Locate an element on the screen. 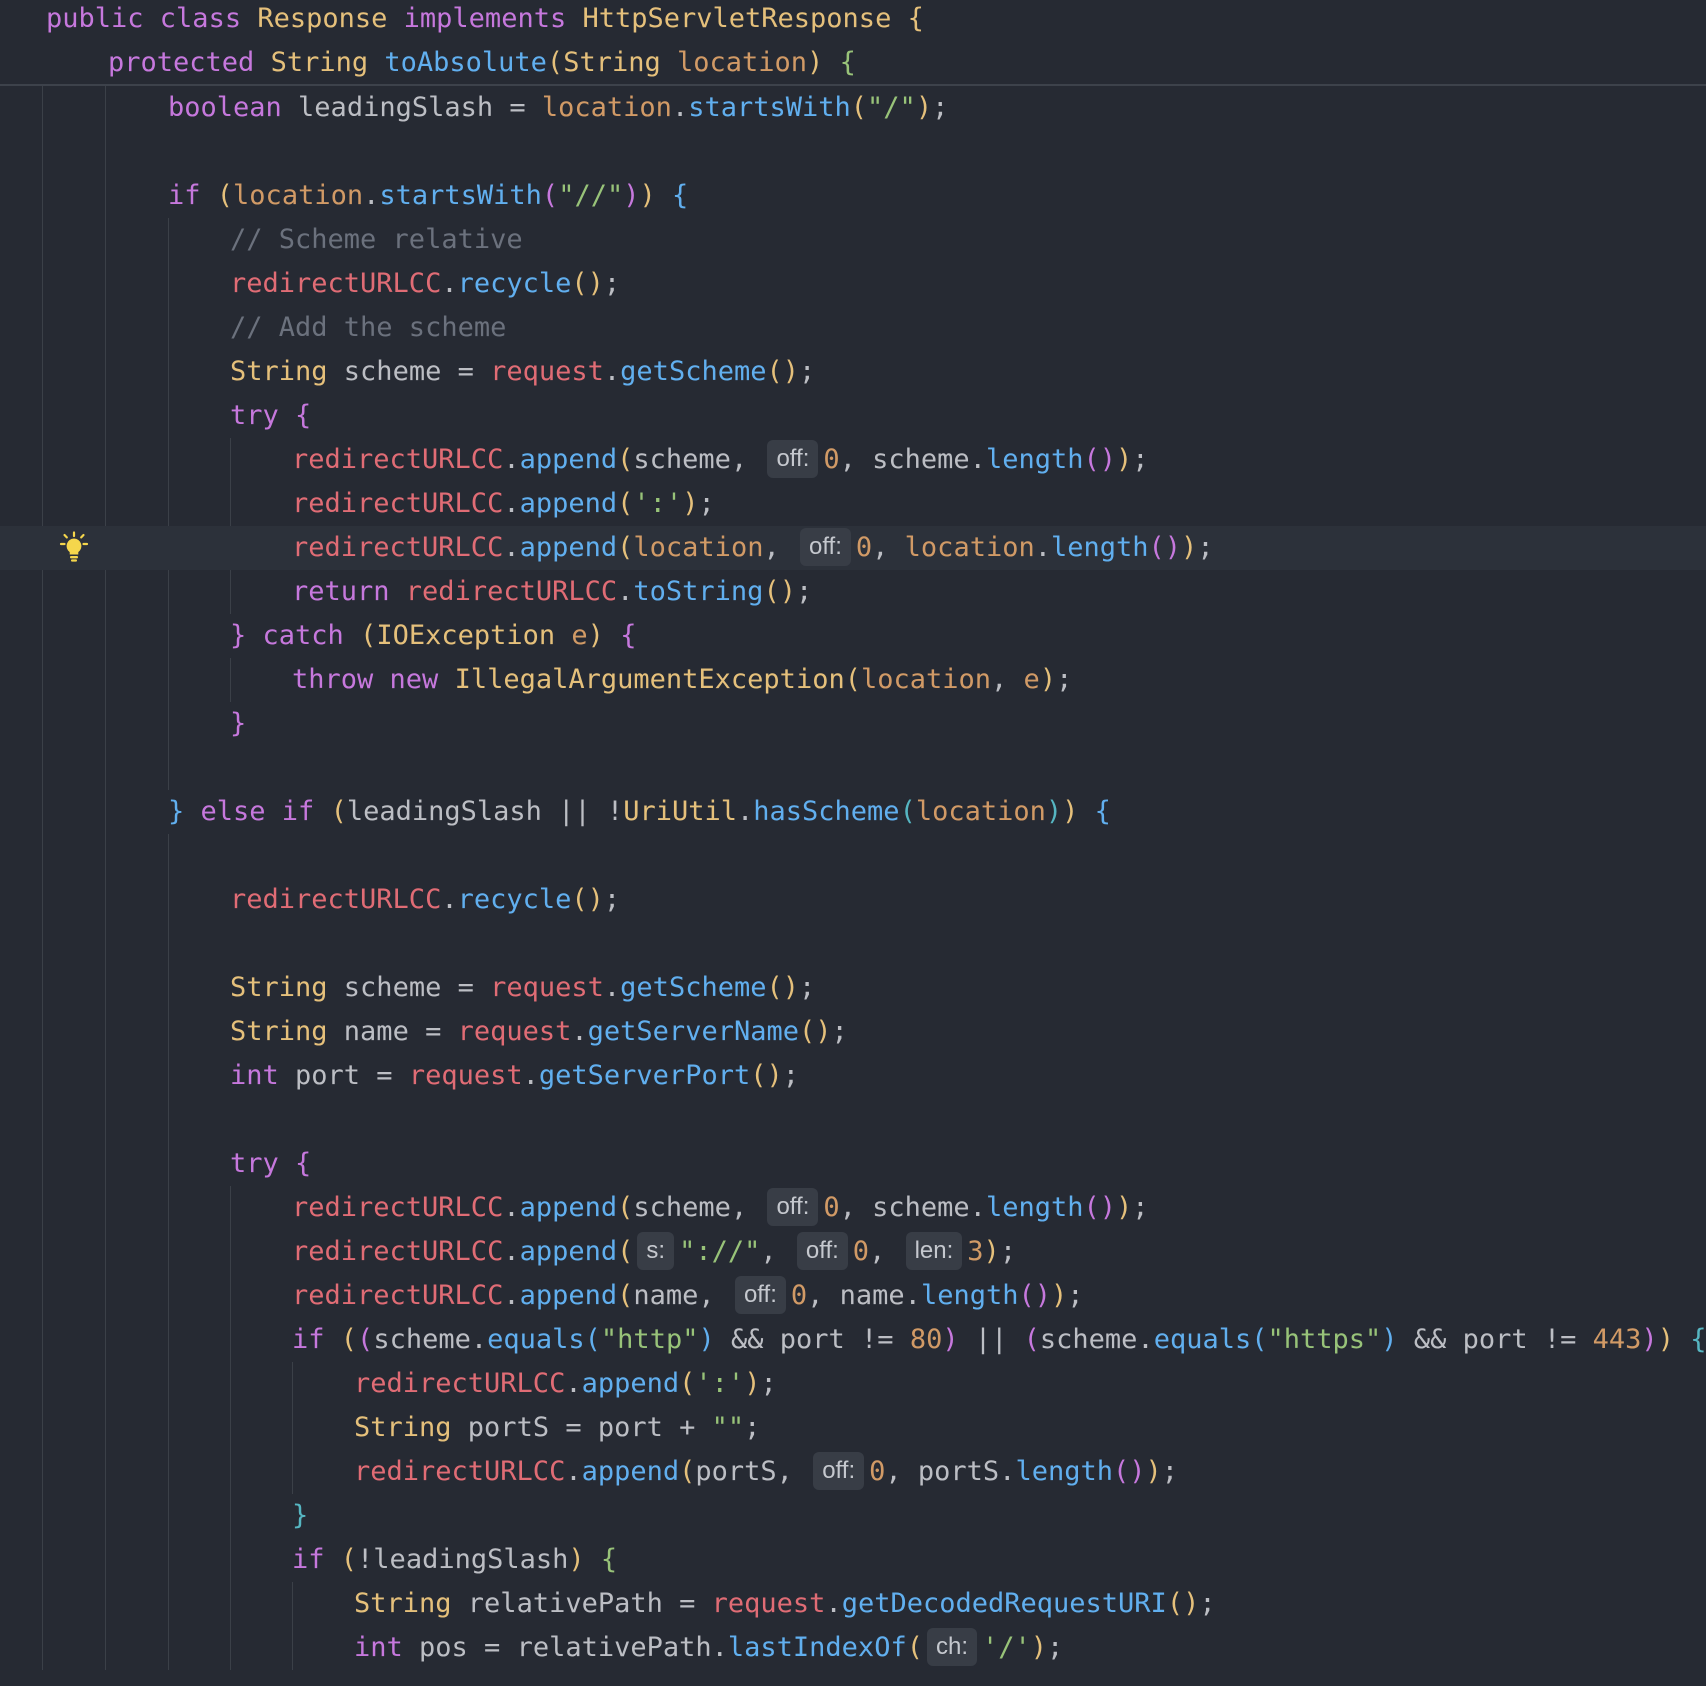 This screenshot has height=1686, width=1706. code-token: IllegalArgumentException is located at coordinates (649, 679).